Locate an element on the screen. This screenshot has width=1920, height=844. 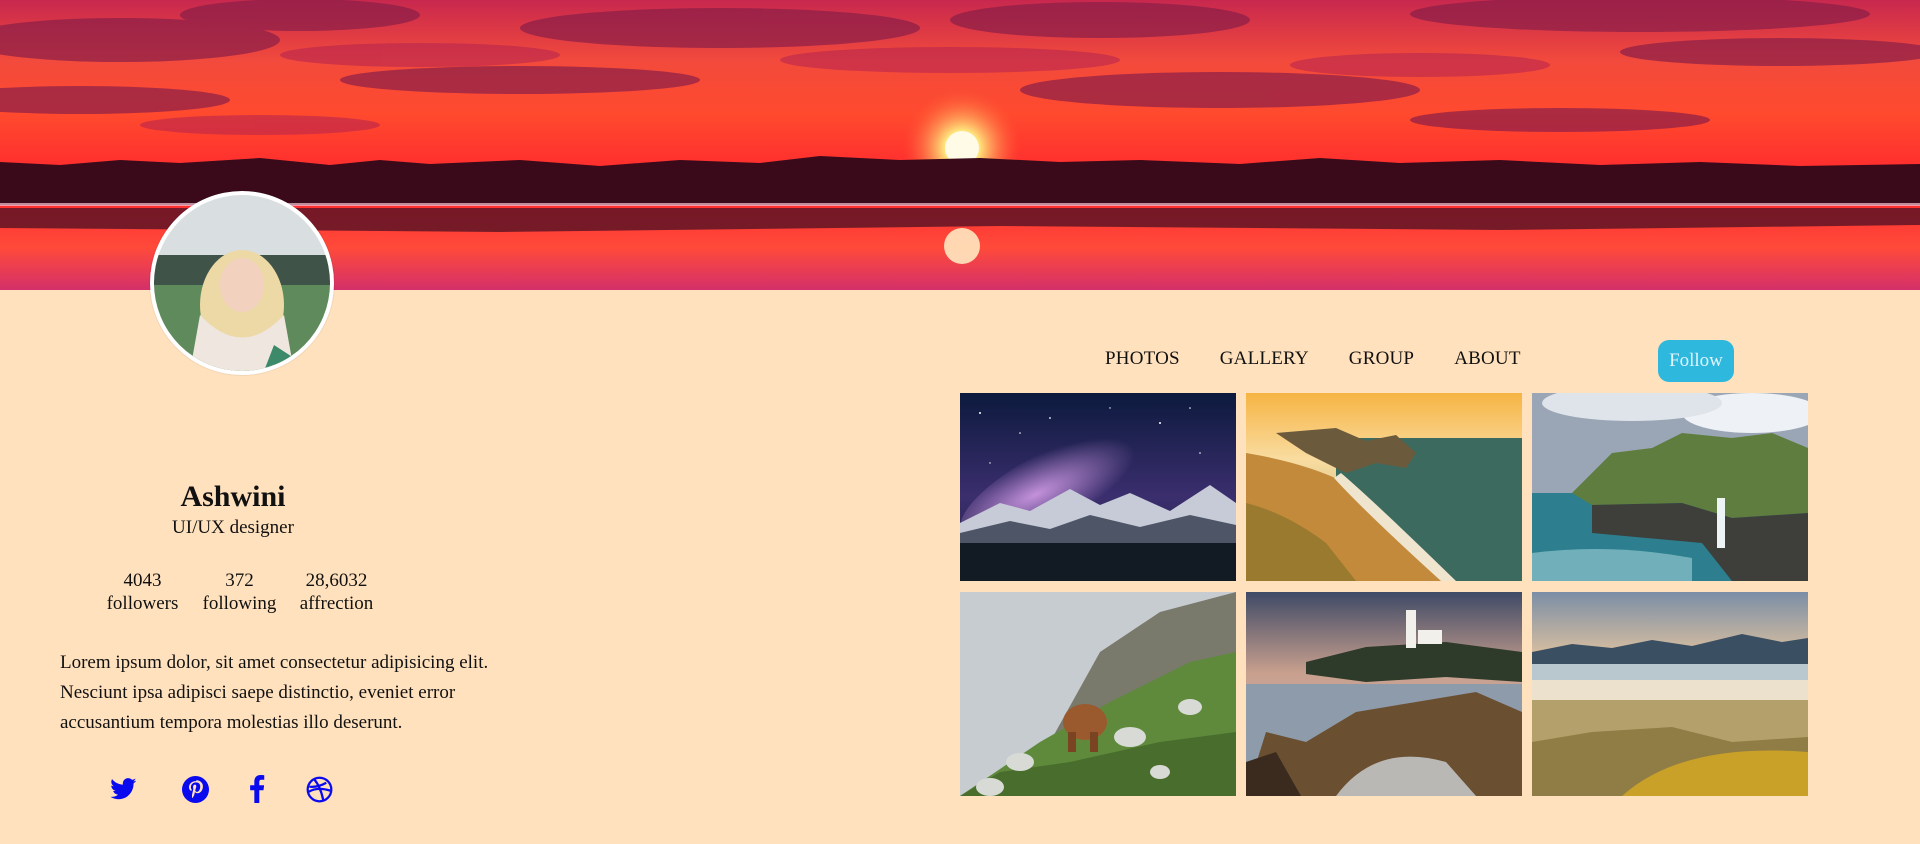
stat-affection: 28,6032 affrection is located at coordinates (336, 592).